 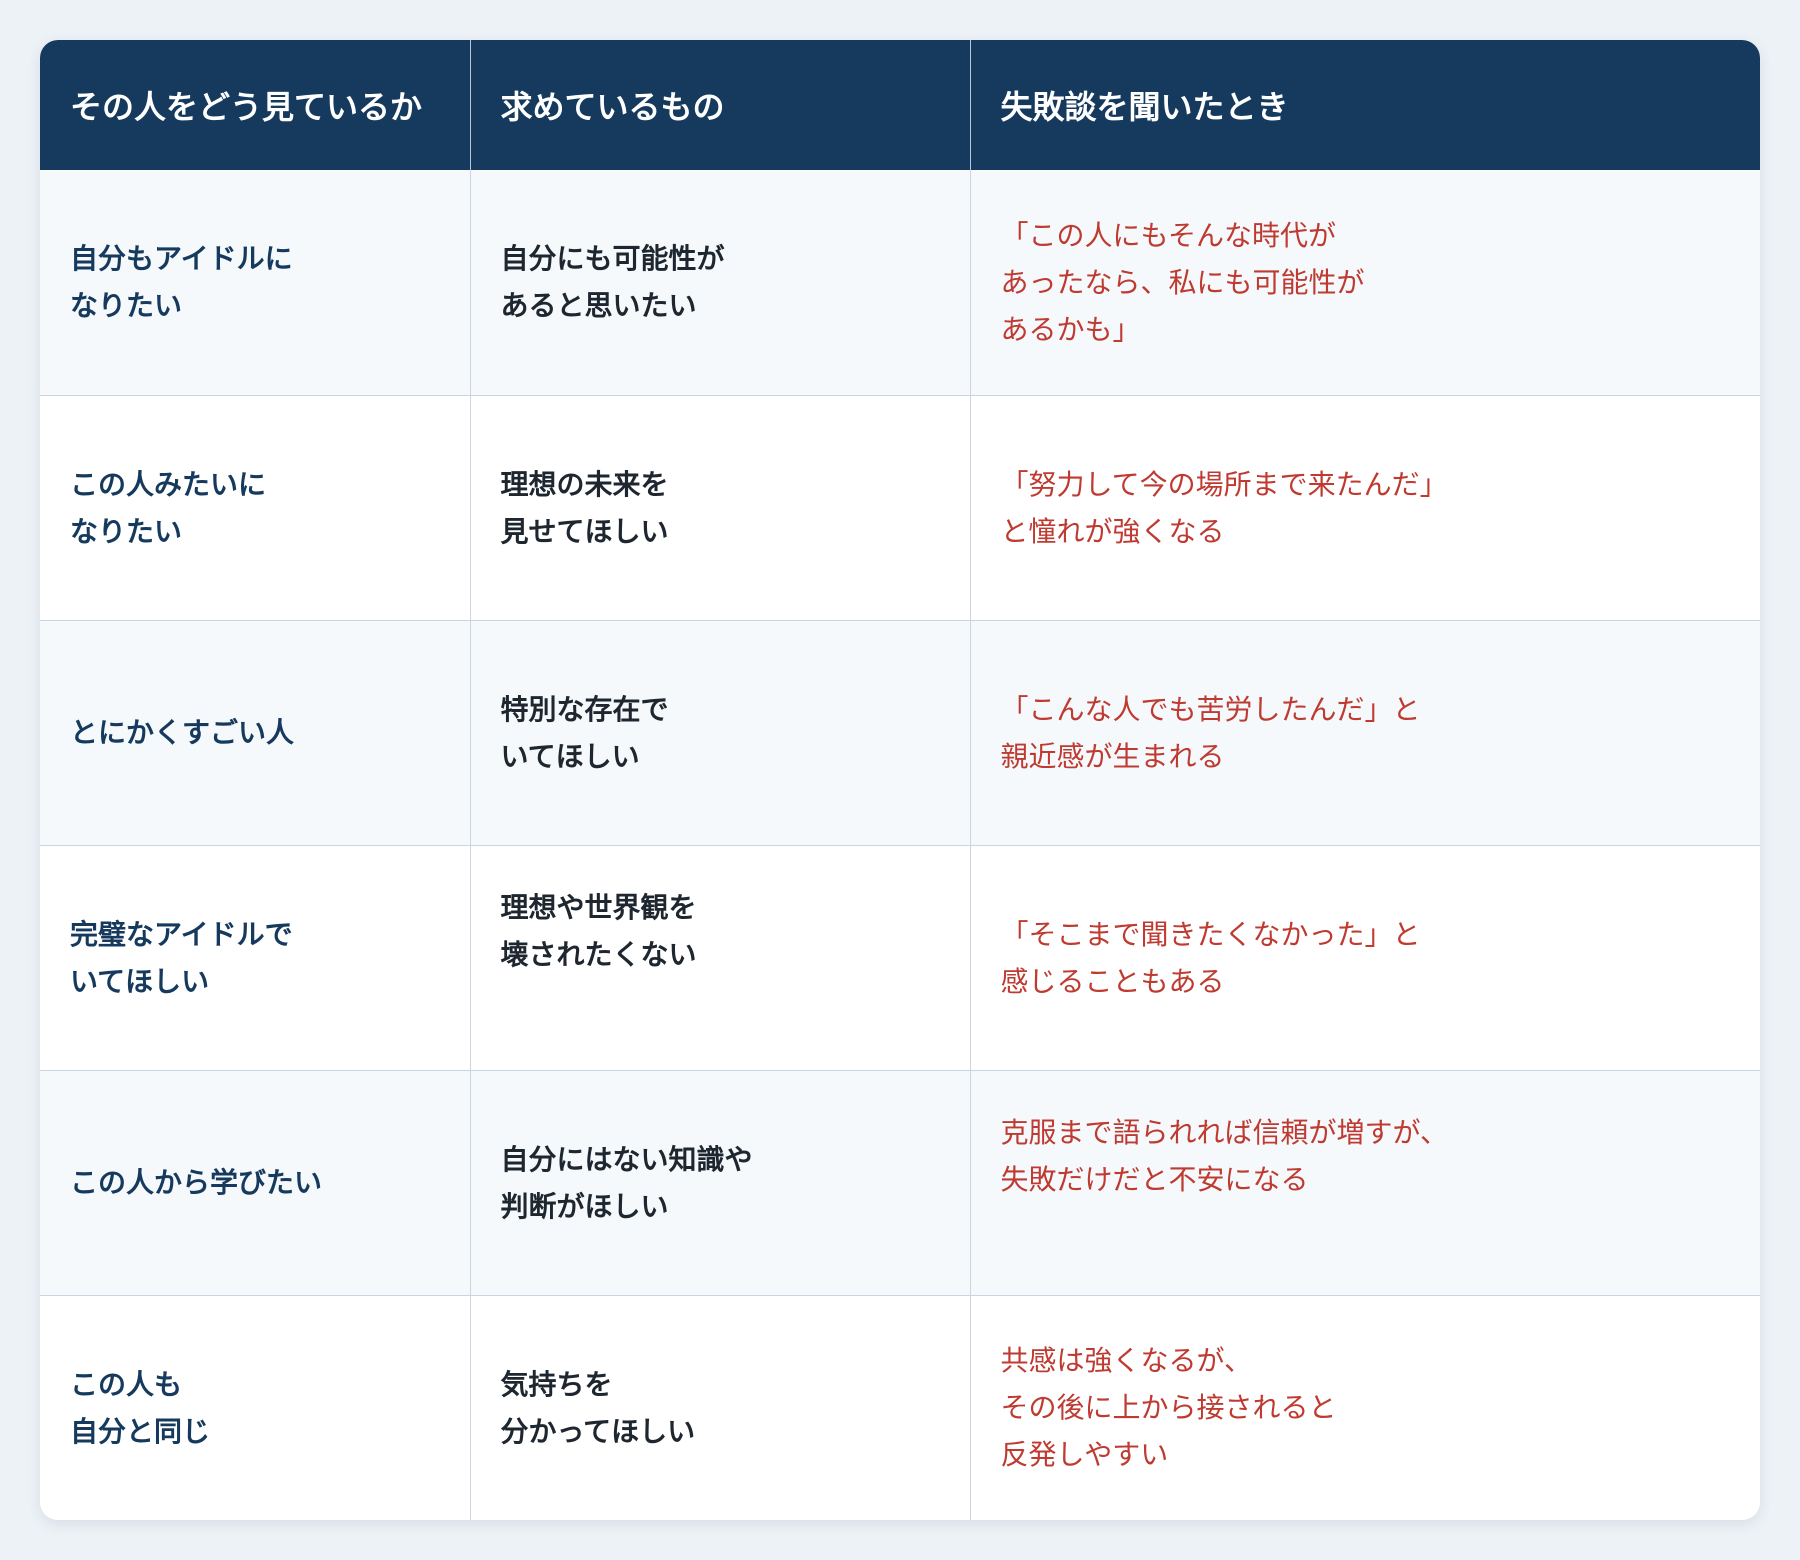 I want to click on fail-cell: 「そこまで聞きたくなかった」と 感じることもある, so click(x=1365, y=957).